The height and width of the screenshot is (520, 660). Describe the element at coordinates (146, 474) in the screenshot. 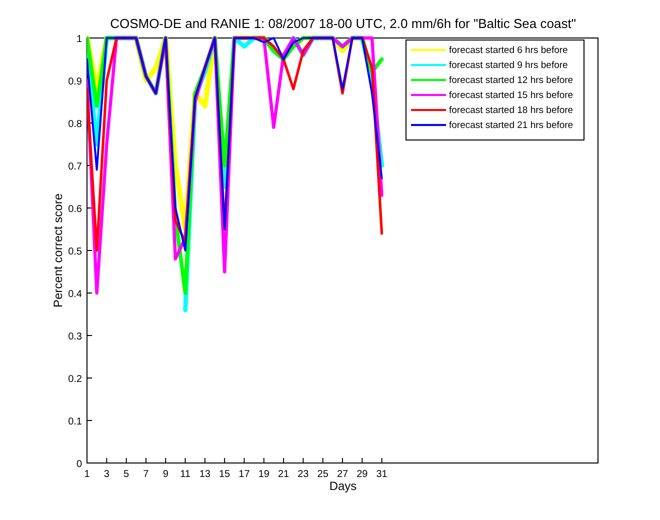

I see `x-tick-label: 7` at that location.